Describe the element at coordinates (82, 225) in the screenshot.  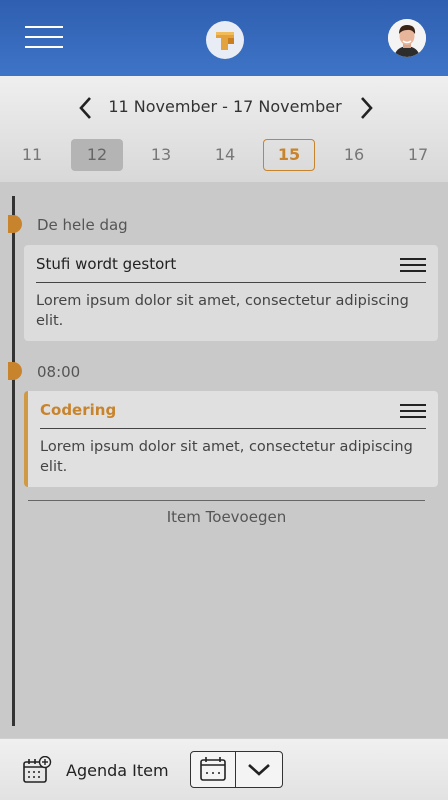
I see `all-day-label: De hele dag` at that location.